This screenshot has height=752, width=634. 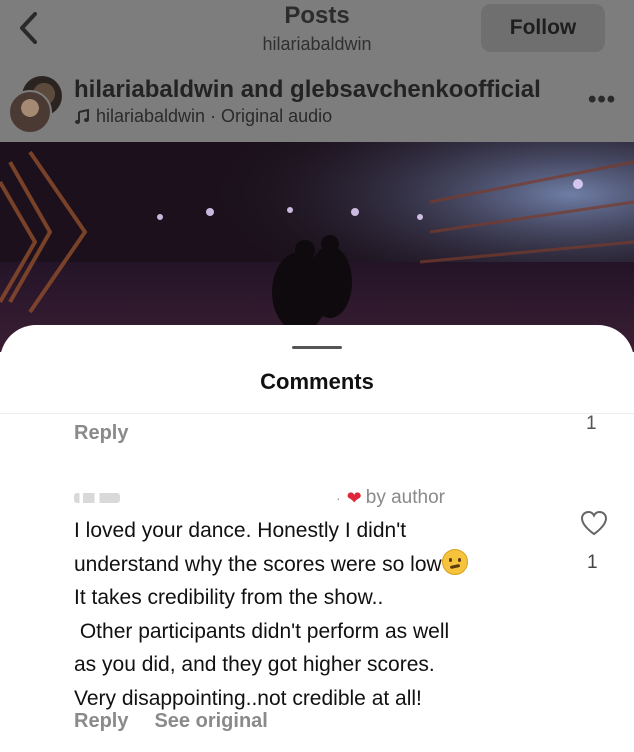 What do you see at coordinates (354, 497) in the screenshot?
I see `heart-filled-icon: ❤` at bounding box center [354, 497].